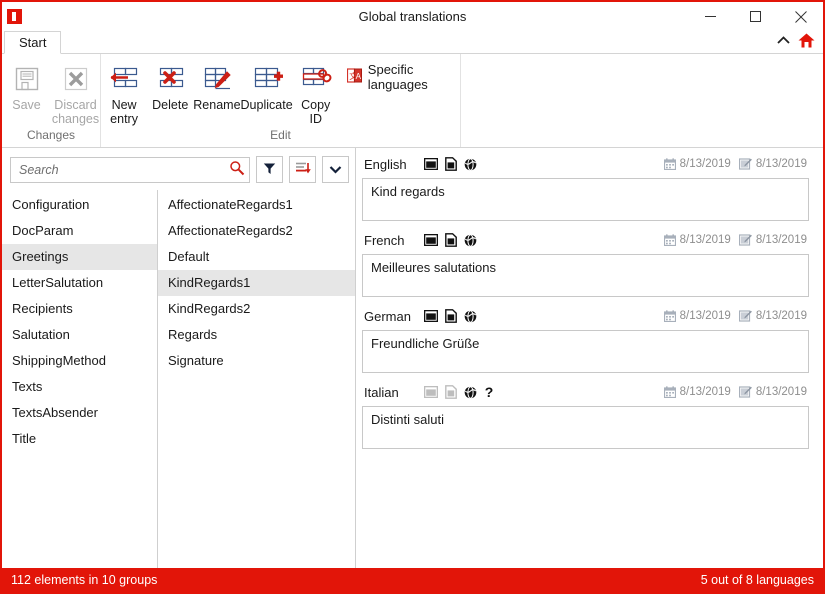 Image resolution: width=825 pixels, height=594 pixels. Describe the element at coordinates (266, 105) in the screenshot. I see `duplicate-button-label: Duplicate` at that location.